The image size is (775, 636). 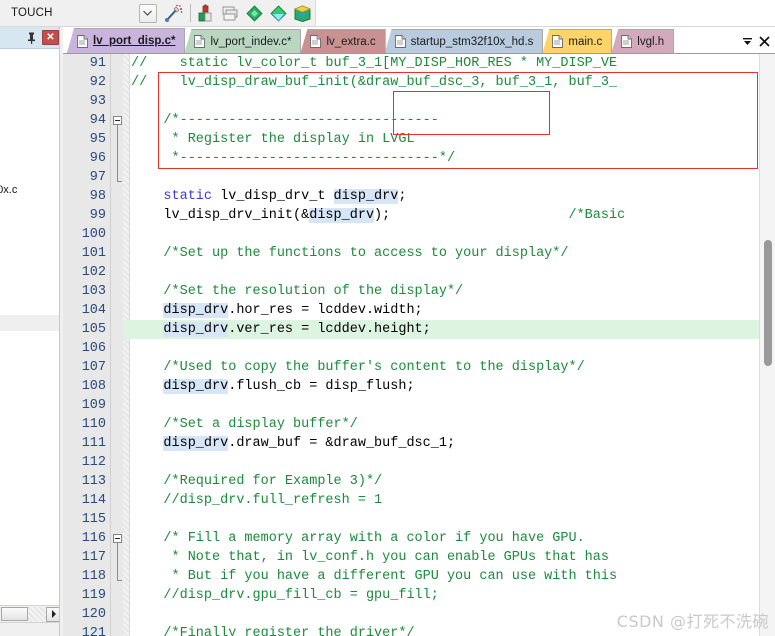 I want to click on editor-tab-lv-port-indev-c-: lv_port_indev.c*, so click(x=243, y=41).